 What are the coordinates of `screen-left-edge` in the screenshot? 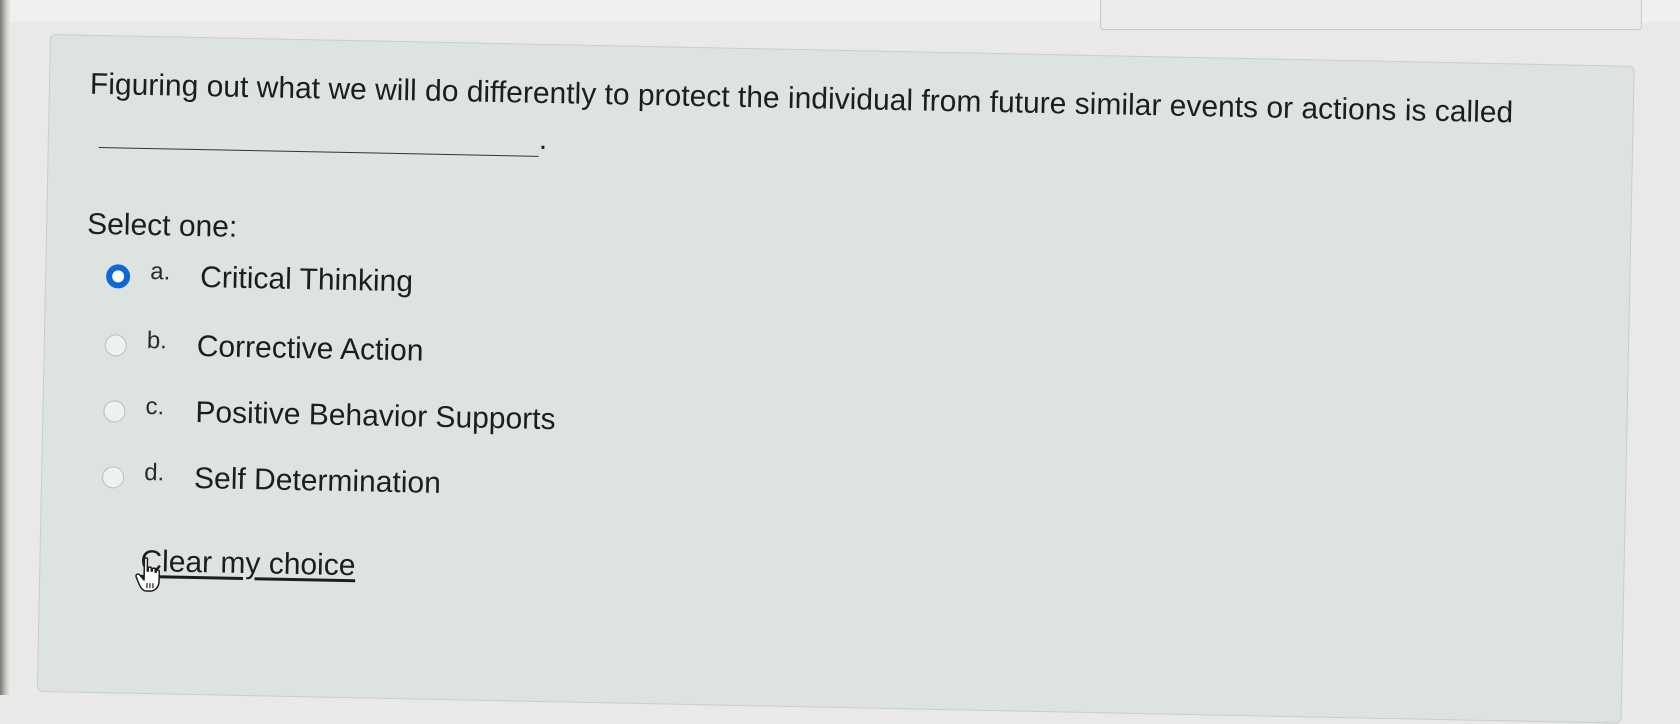 It's located at (5, 347).